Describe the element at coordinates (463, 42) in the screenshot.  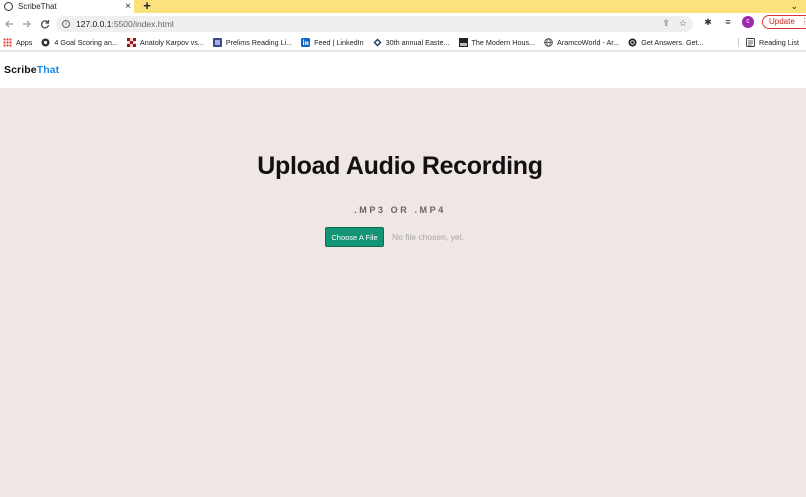
I see `house-icon` at that location.